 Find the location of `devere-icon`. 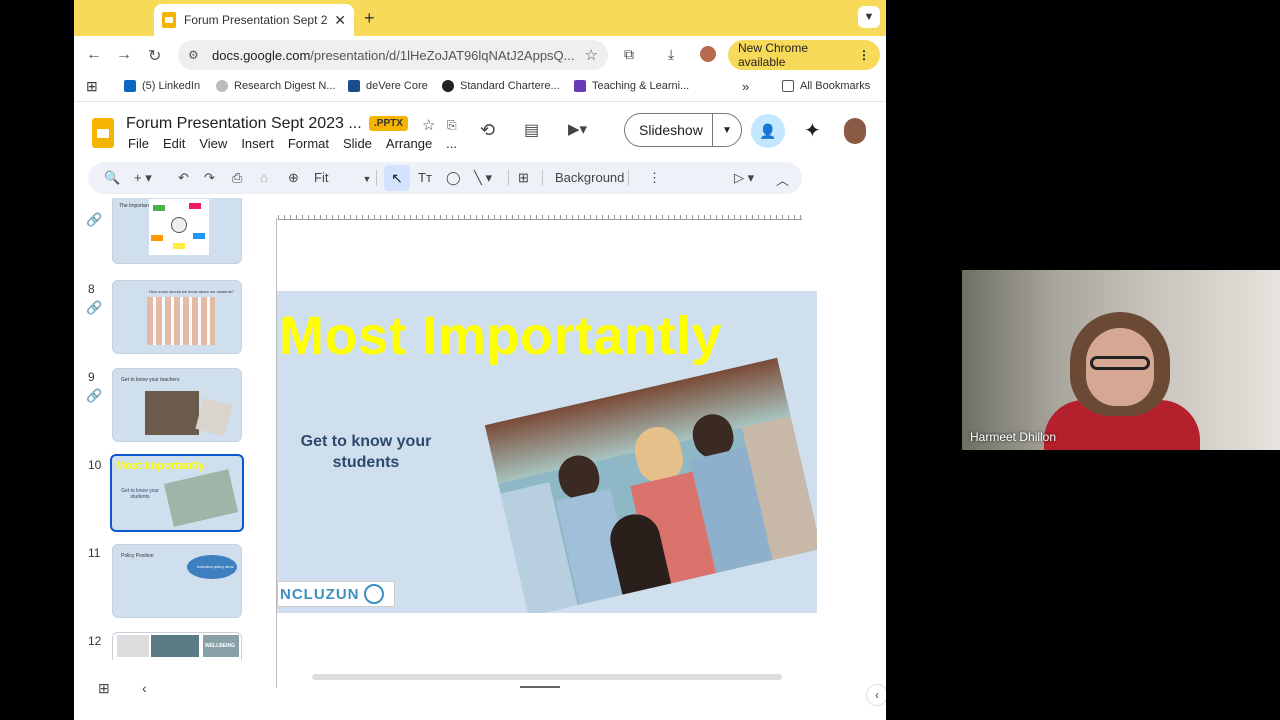

devere-icon is located at coordinates (354, 86).